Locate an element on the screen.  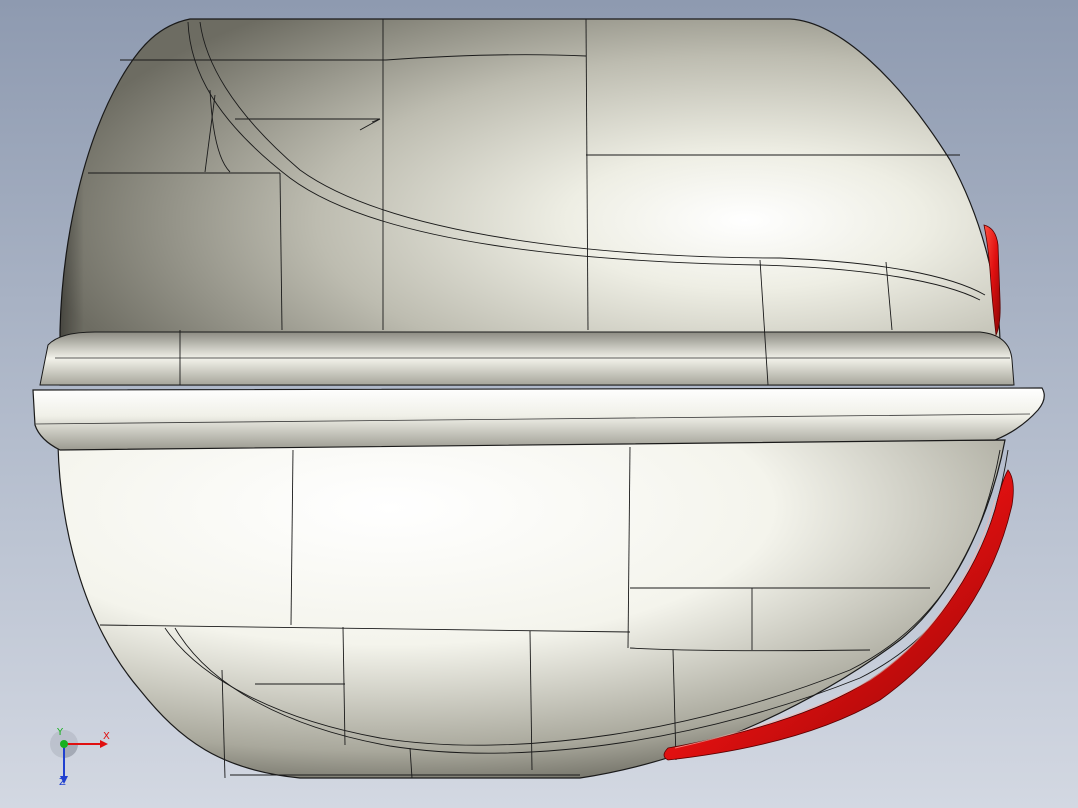
upper-band is located at coordinates (527, 358).